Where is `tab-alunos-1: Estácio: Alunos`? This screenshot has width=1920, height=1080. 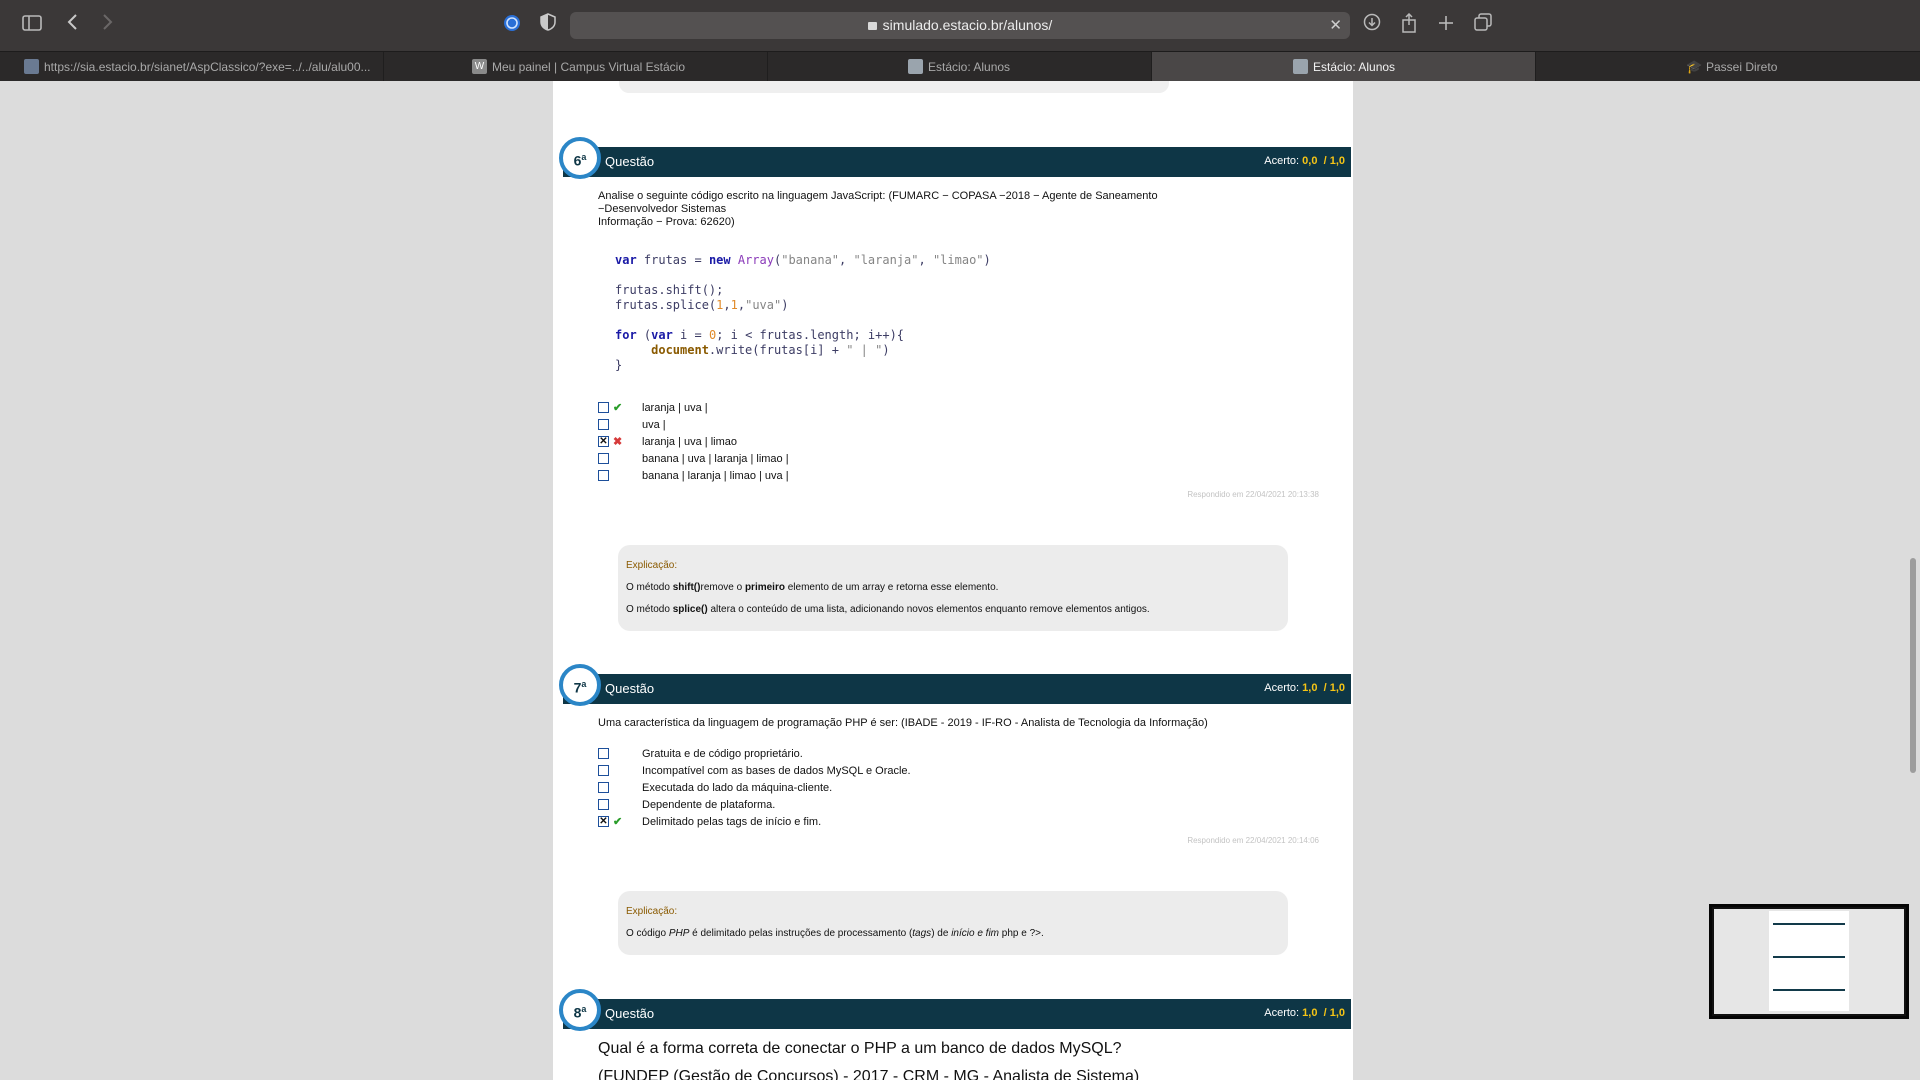
tab-alunos-1: Estácio: Alunos is located at coordinates (960, 67).